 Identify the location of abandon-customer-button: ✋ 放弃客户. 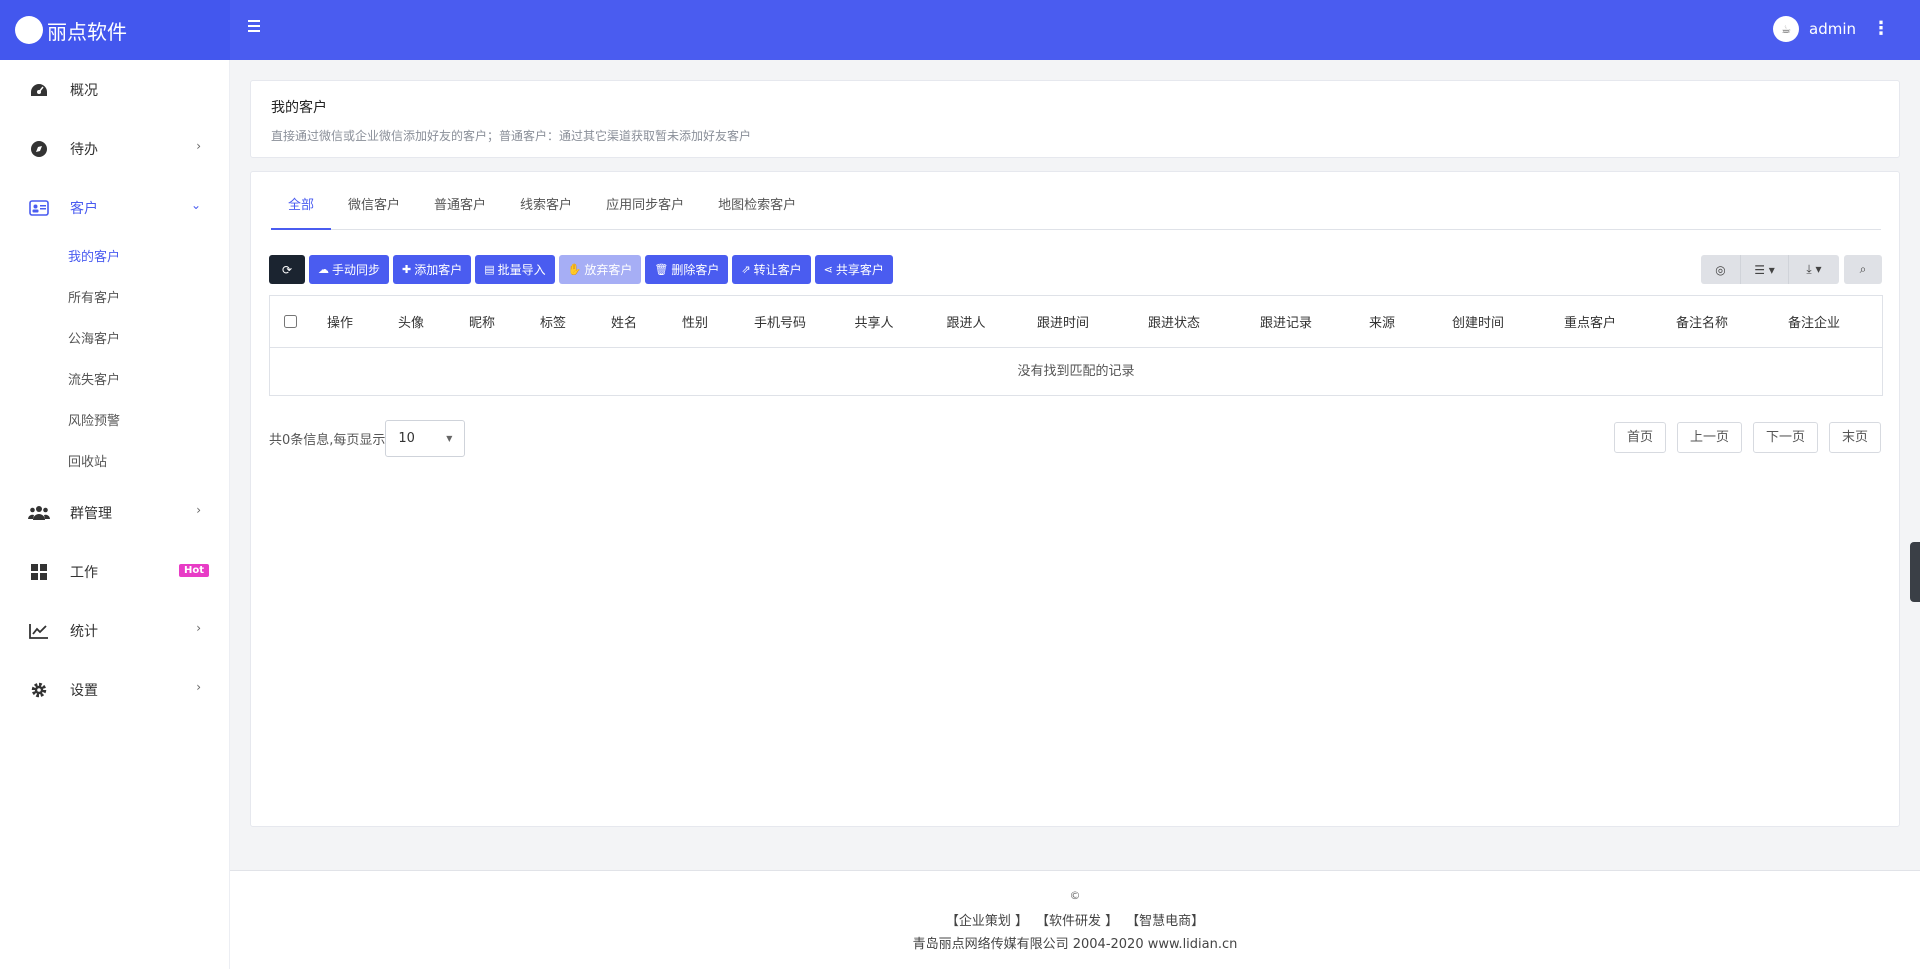
(600, 269).